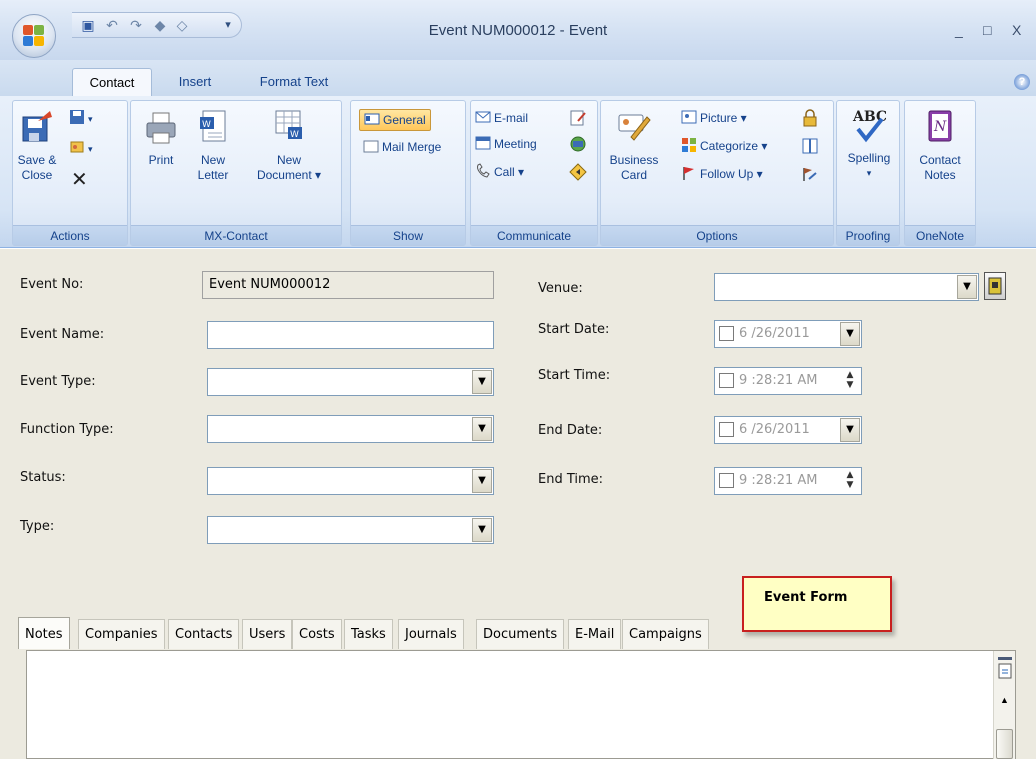  What do you see at coordinates (499, 172) in the screenshot?
I see `call-button: Call ▾` at bounding box center [499, 172].